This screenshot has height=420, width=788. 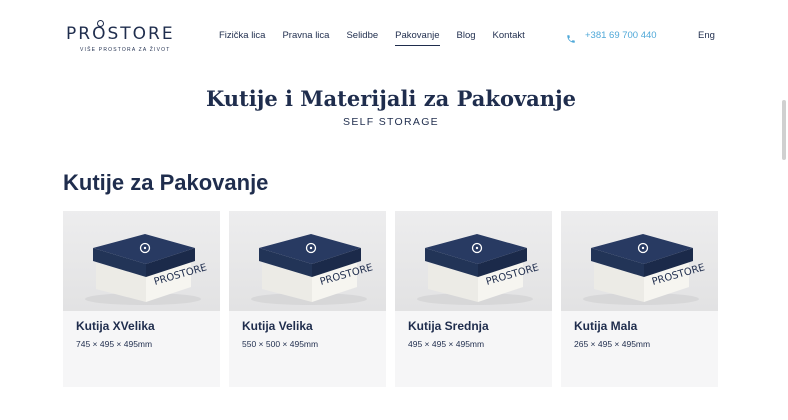 What do you see at coordinates (120, 32) in the screenshot?
I see `logo-wordmark: PROSTORE` at bounding box center [120, 32].